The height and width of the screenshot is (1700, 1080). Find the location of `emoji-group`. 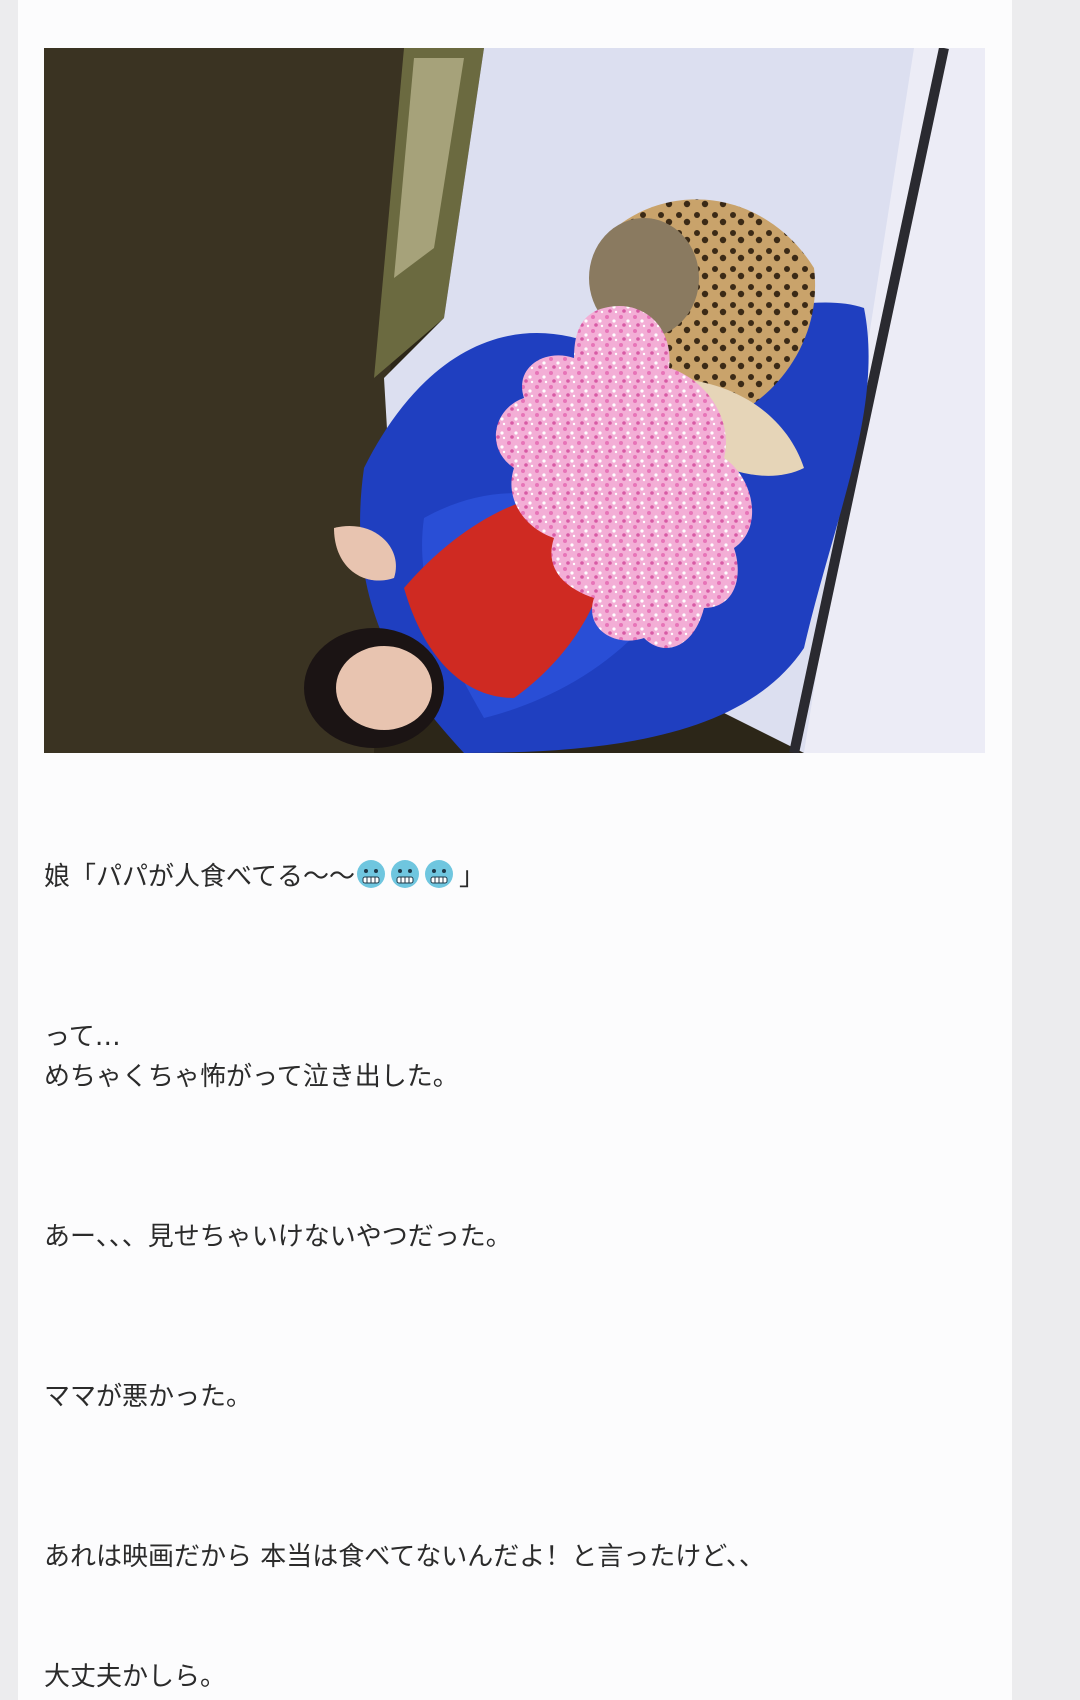

emoji-group is located at coordinates (407, 874).